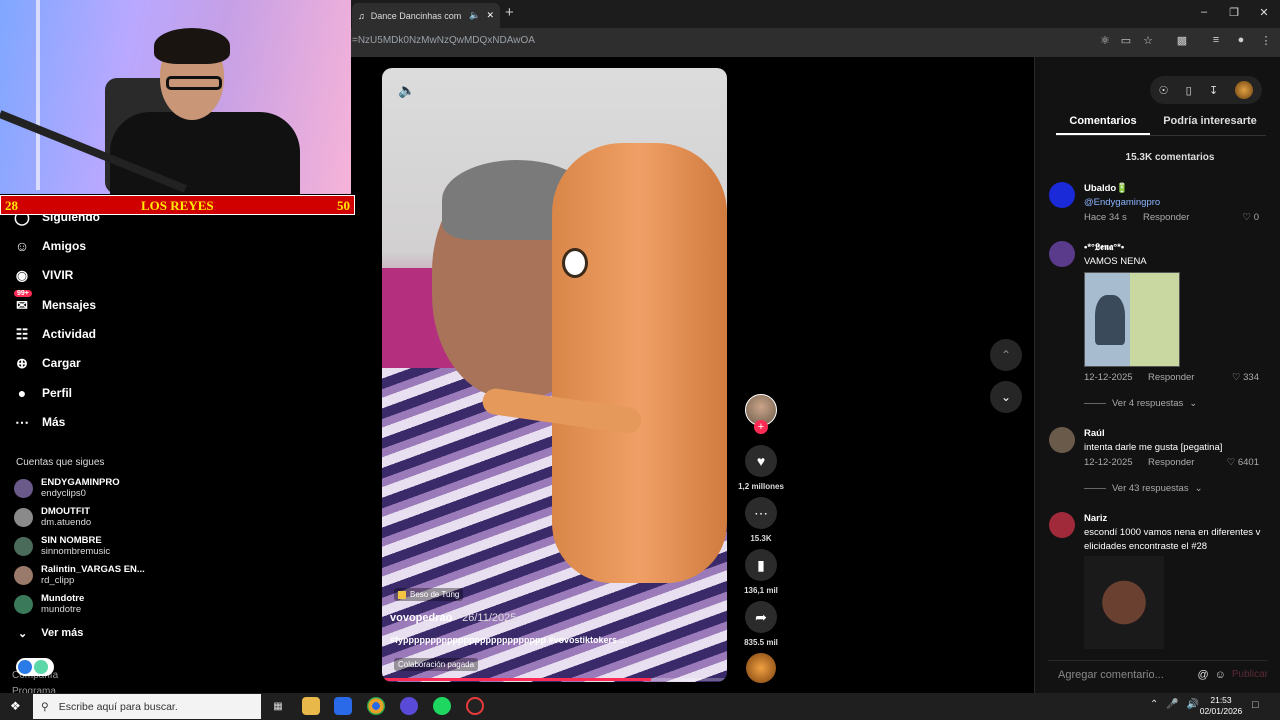 The width and height of the screenshot is (1280, 720). Describe the element at coordinates (761, 427) in the screenshot. I see `follow-plus-button: +` at that location.